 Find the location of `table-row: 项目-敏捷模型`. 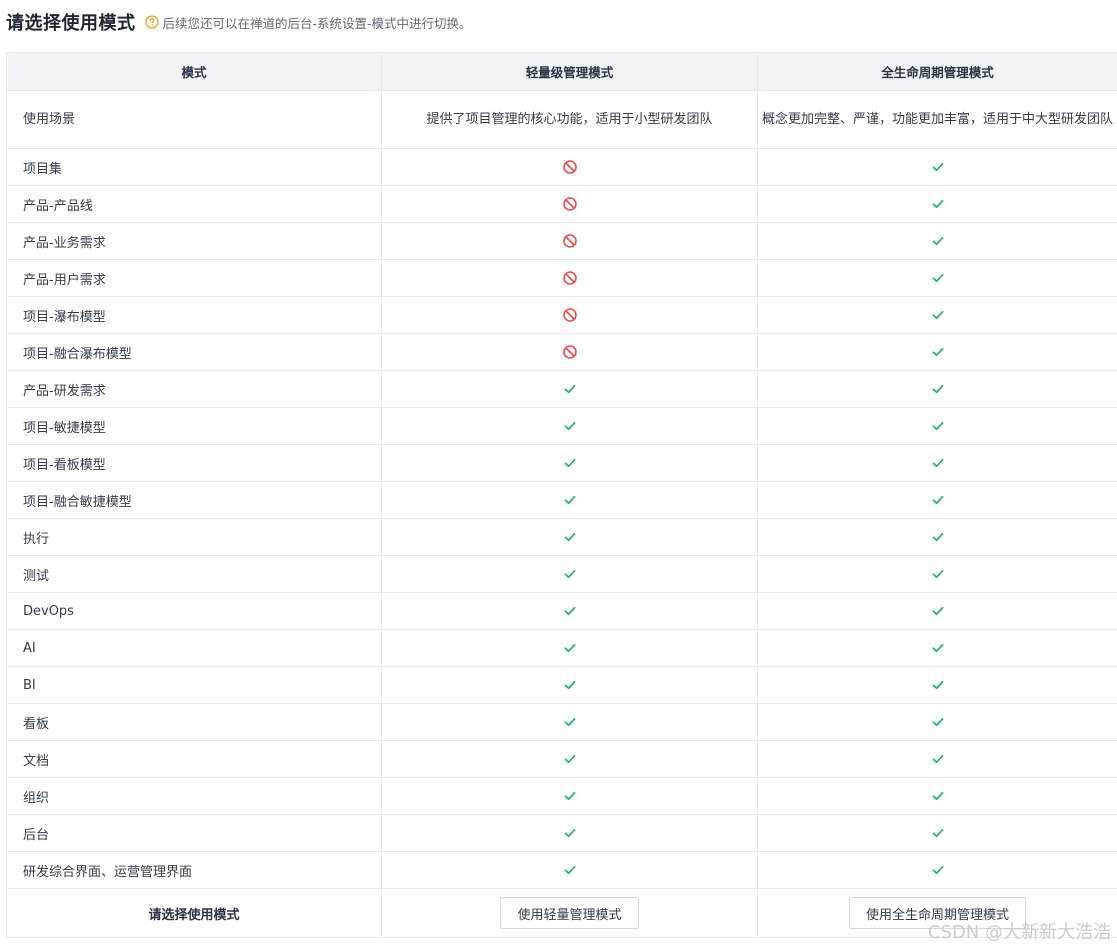

table-row: 项目-敏捷模型 is located at coordinates (561, 426).